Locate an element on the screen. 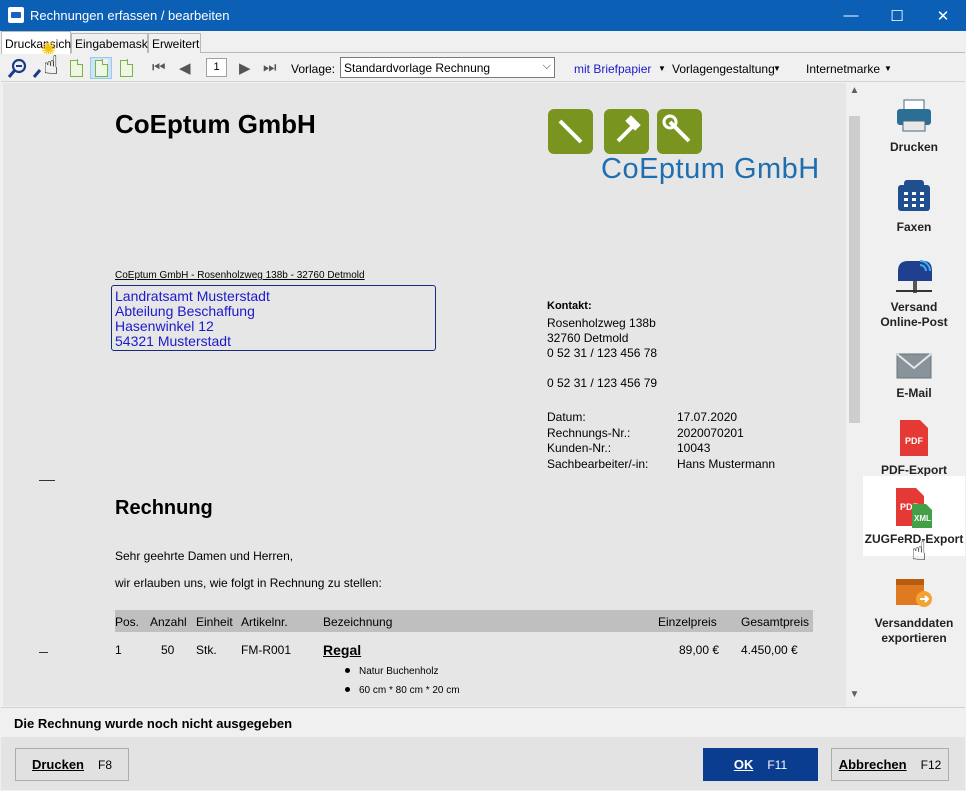 The width and height of the screenshot is (966, 791). contact-city: 32760 Detmold is located at coordinates (588, 338).